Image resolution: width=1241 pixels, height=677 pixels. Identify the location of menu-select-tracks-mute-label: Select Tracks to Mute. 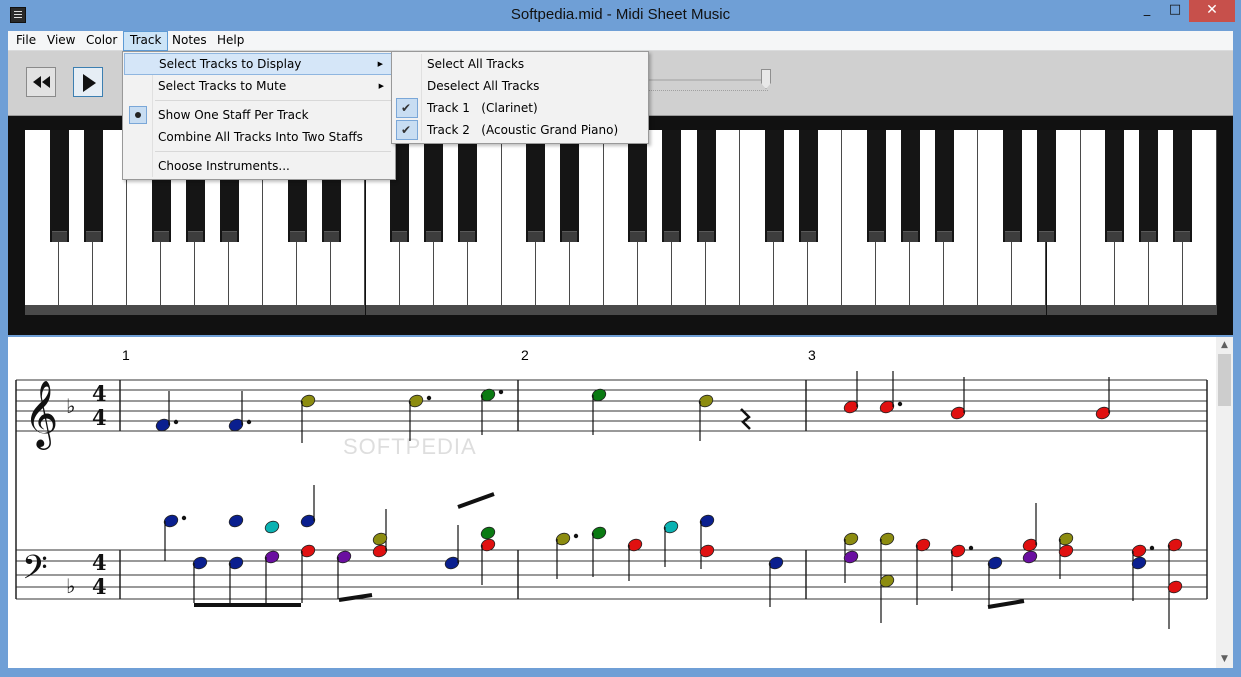
(222, 86).